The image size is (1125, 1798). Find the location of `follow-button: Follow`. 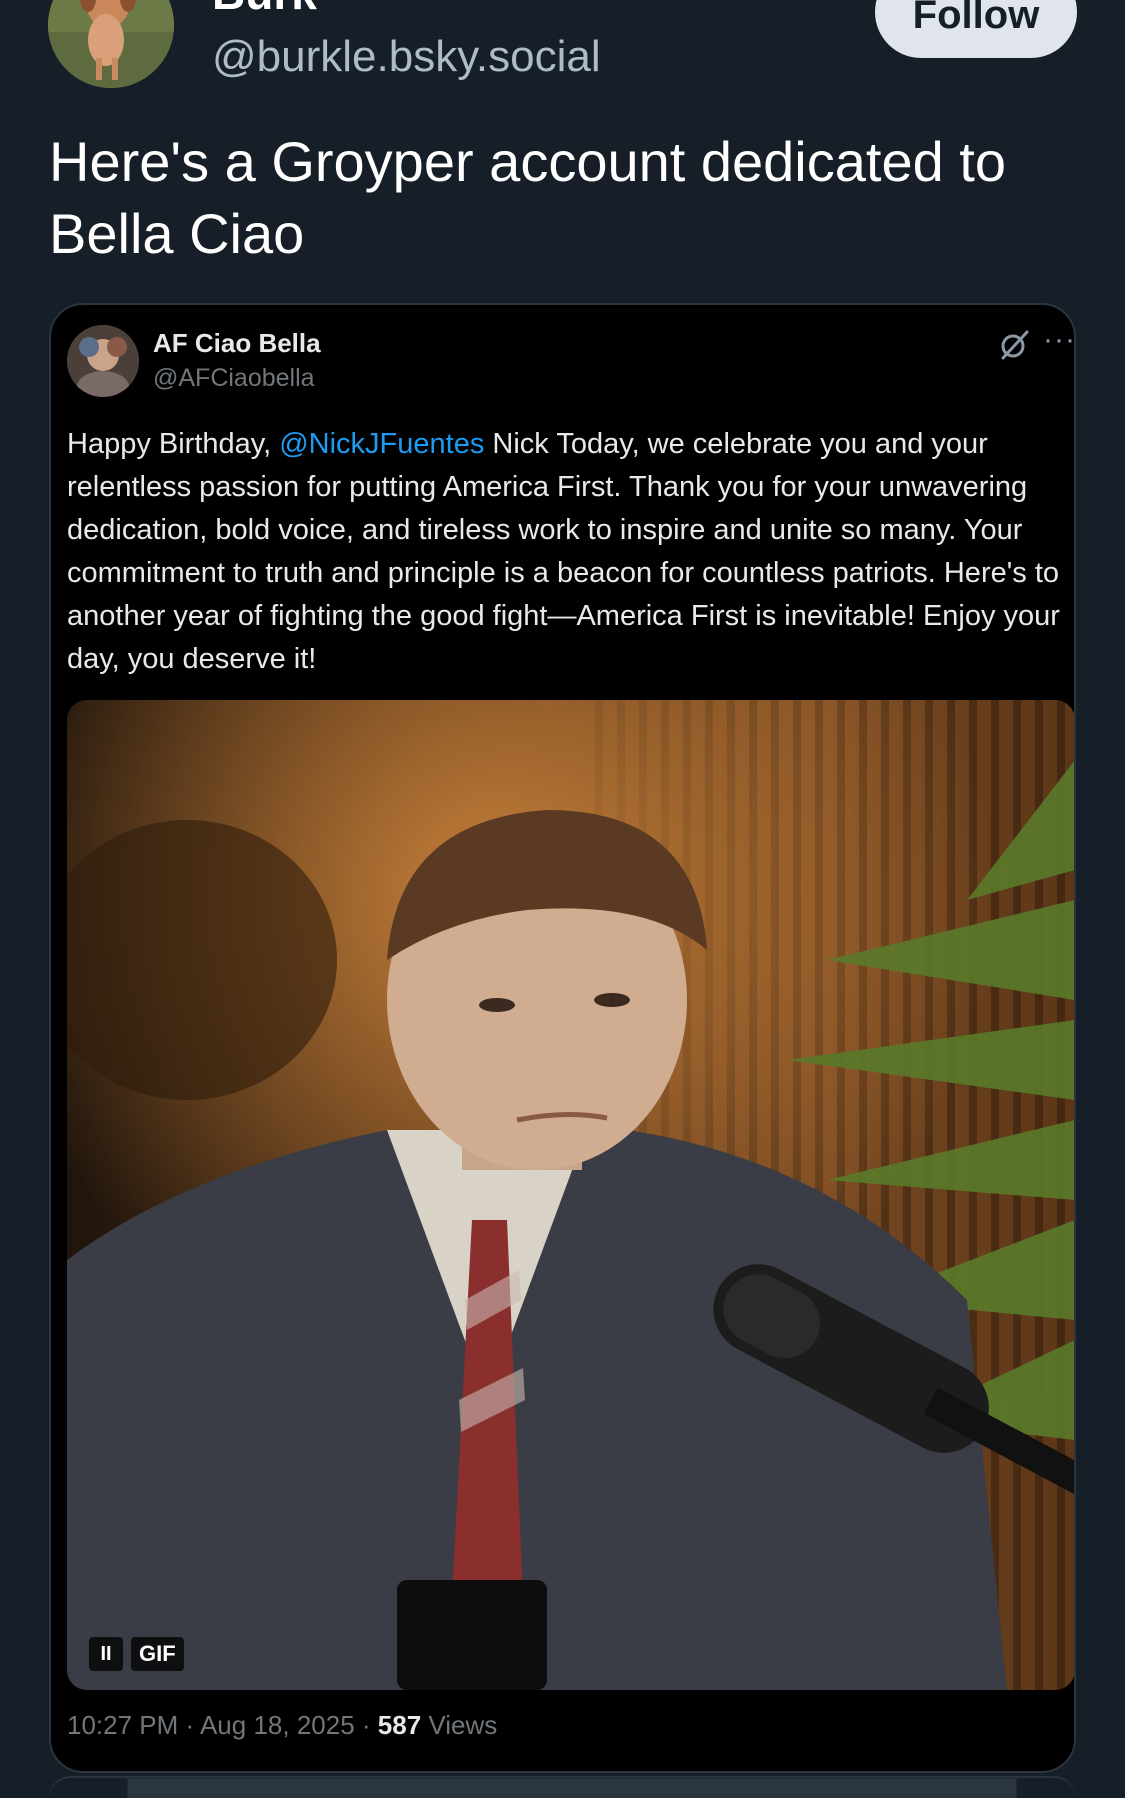

follow-button: Follow is located at coordinates (976, 29).